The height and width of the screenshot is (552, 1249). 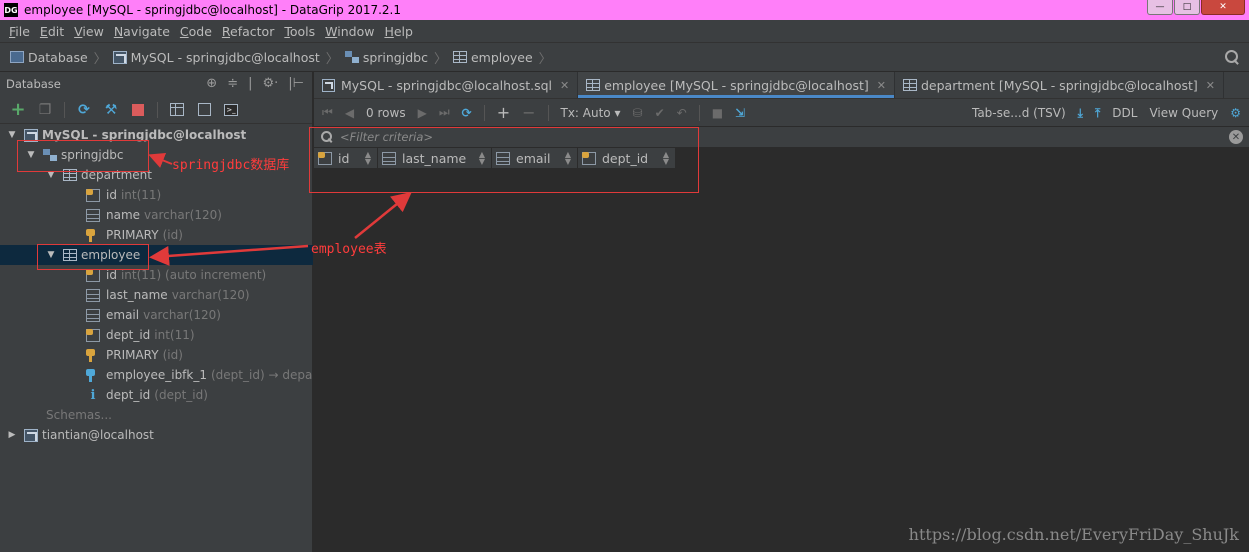 I want to click on settings-gear-icon: ⚙·, so click(x=270, y=83).